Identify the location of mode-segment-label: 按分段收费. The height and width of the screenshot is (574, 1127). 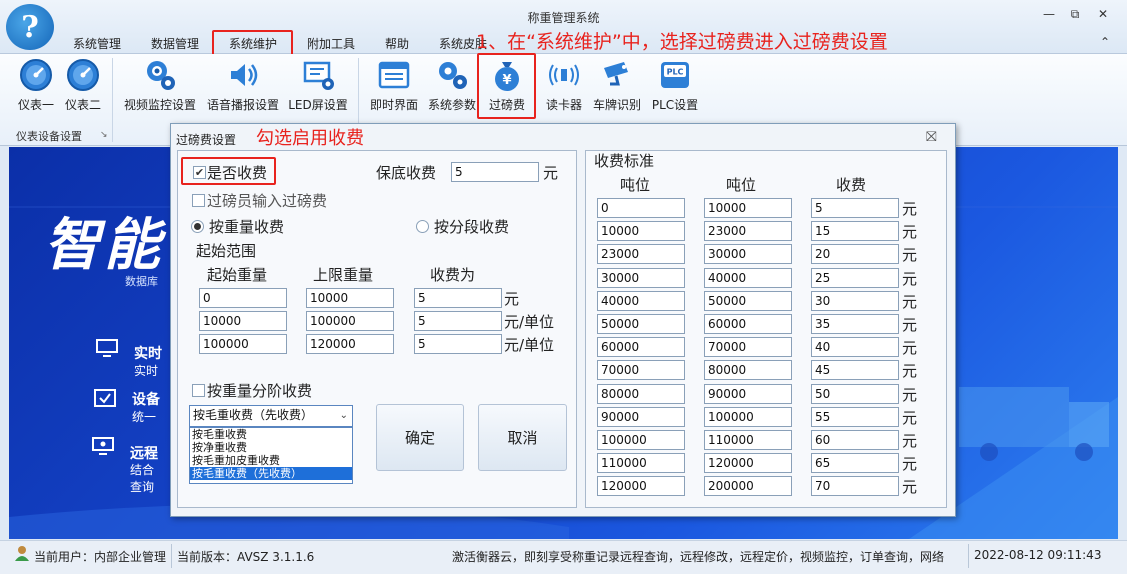
(472, 227).